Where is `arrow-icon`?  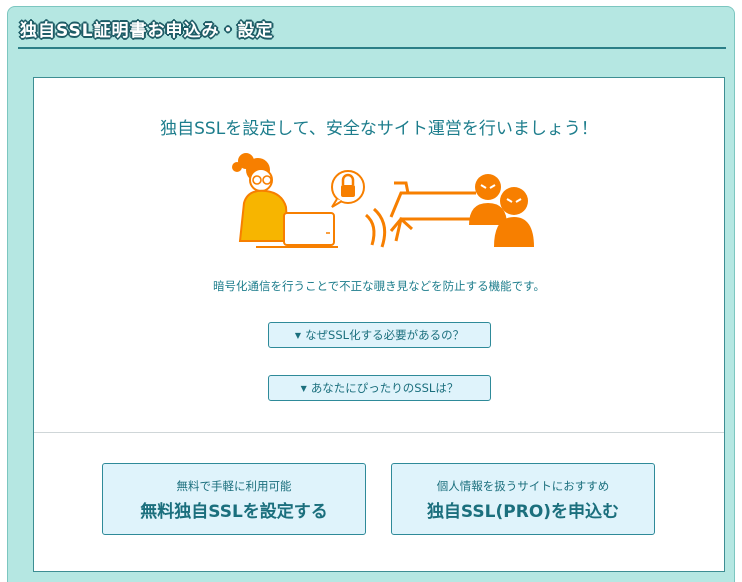 arrow-icon is located at coordinates (432, 211).